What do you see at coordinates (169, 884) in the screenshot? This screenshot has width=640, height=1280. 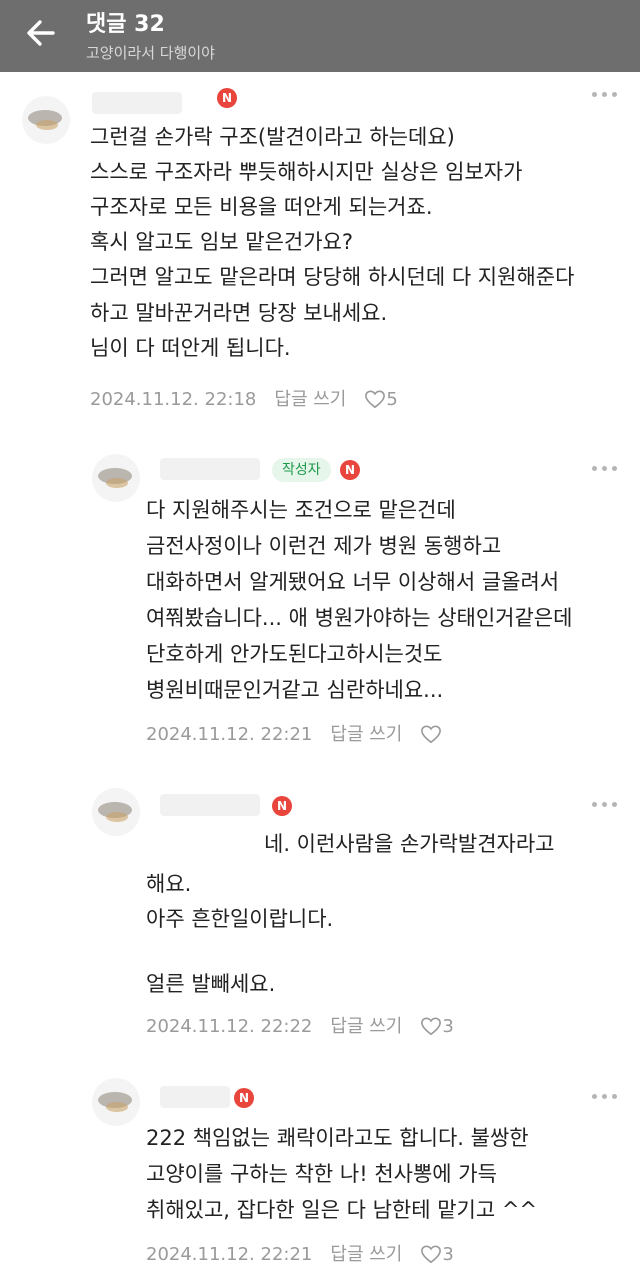 I see `comment-text-line: 해요.` at bounding box center [169, 884].